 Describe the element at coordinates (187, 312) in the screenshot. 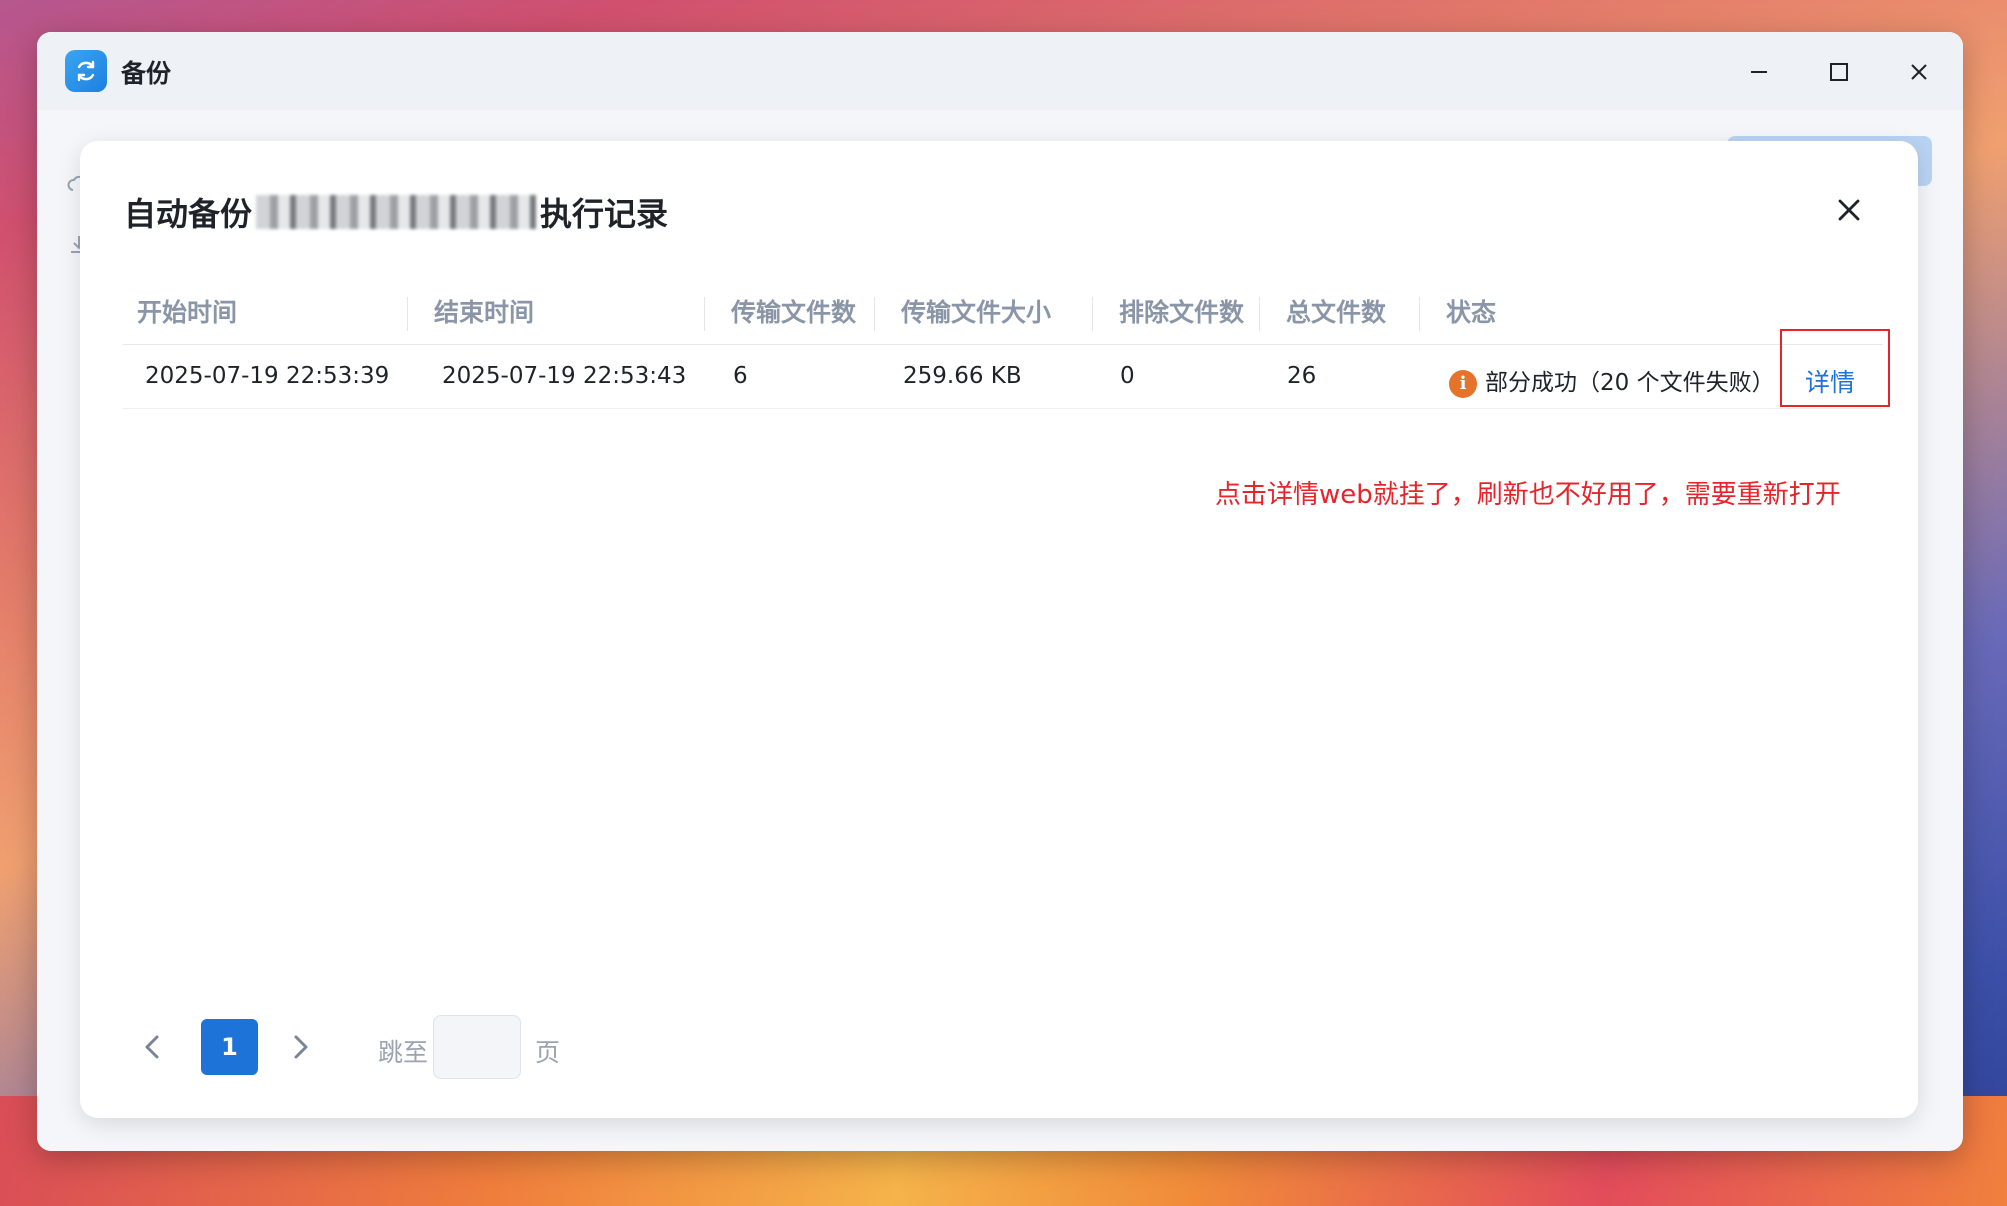

I see `header-start-time: 开始时间` at that location.